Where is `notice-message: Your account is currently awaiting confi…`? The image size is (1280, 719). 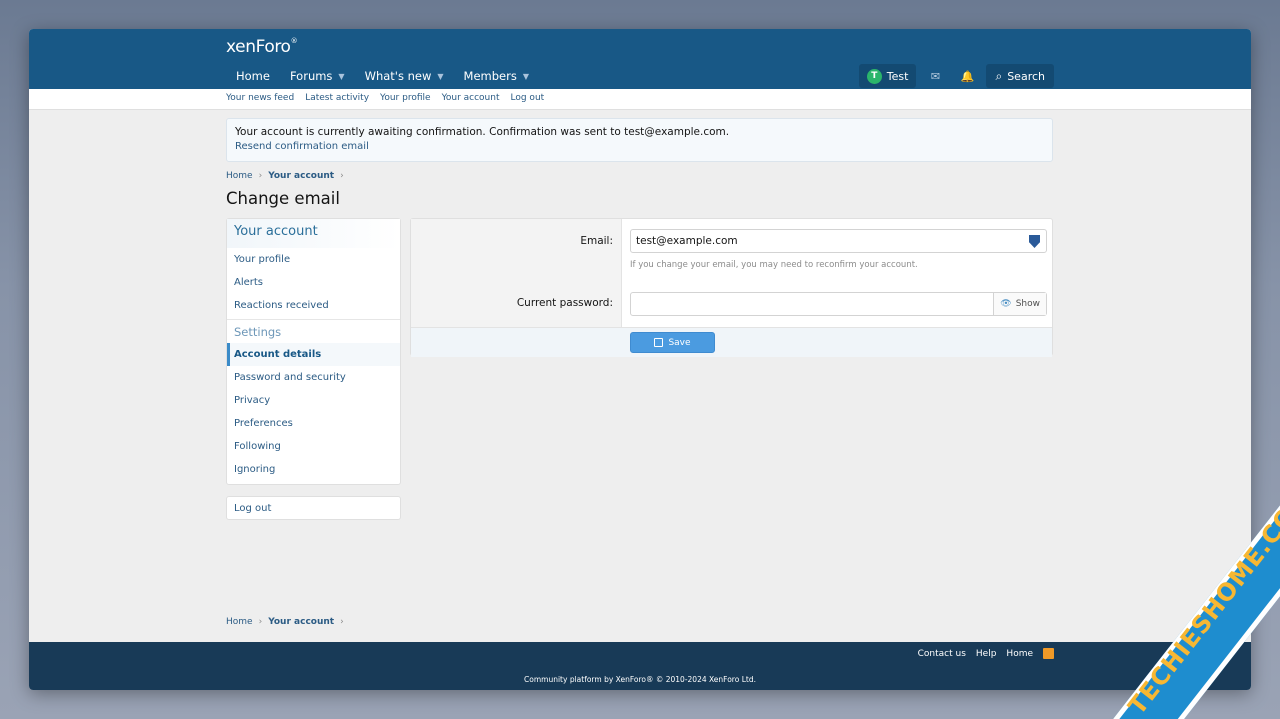 notice-message: Your account is currently awaiting confi… is located at coordinates (482, 132).